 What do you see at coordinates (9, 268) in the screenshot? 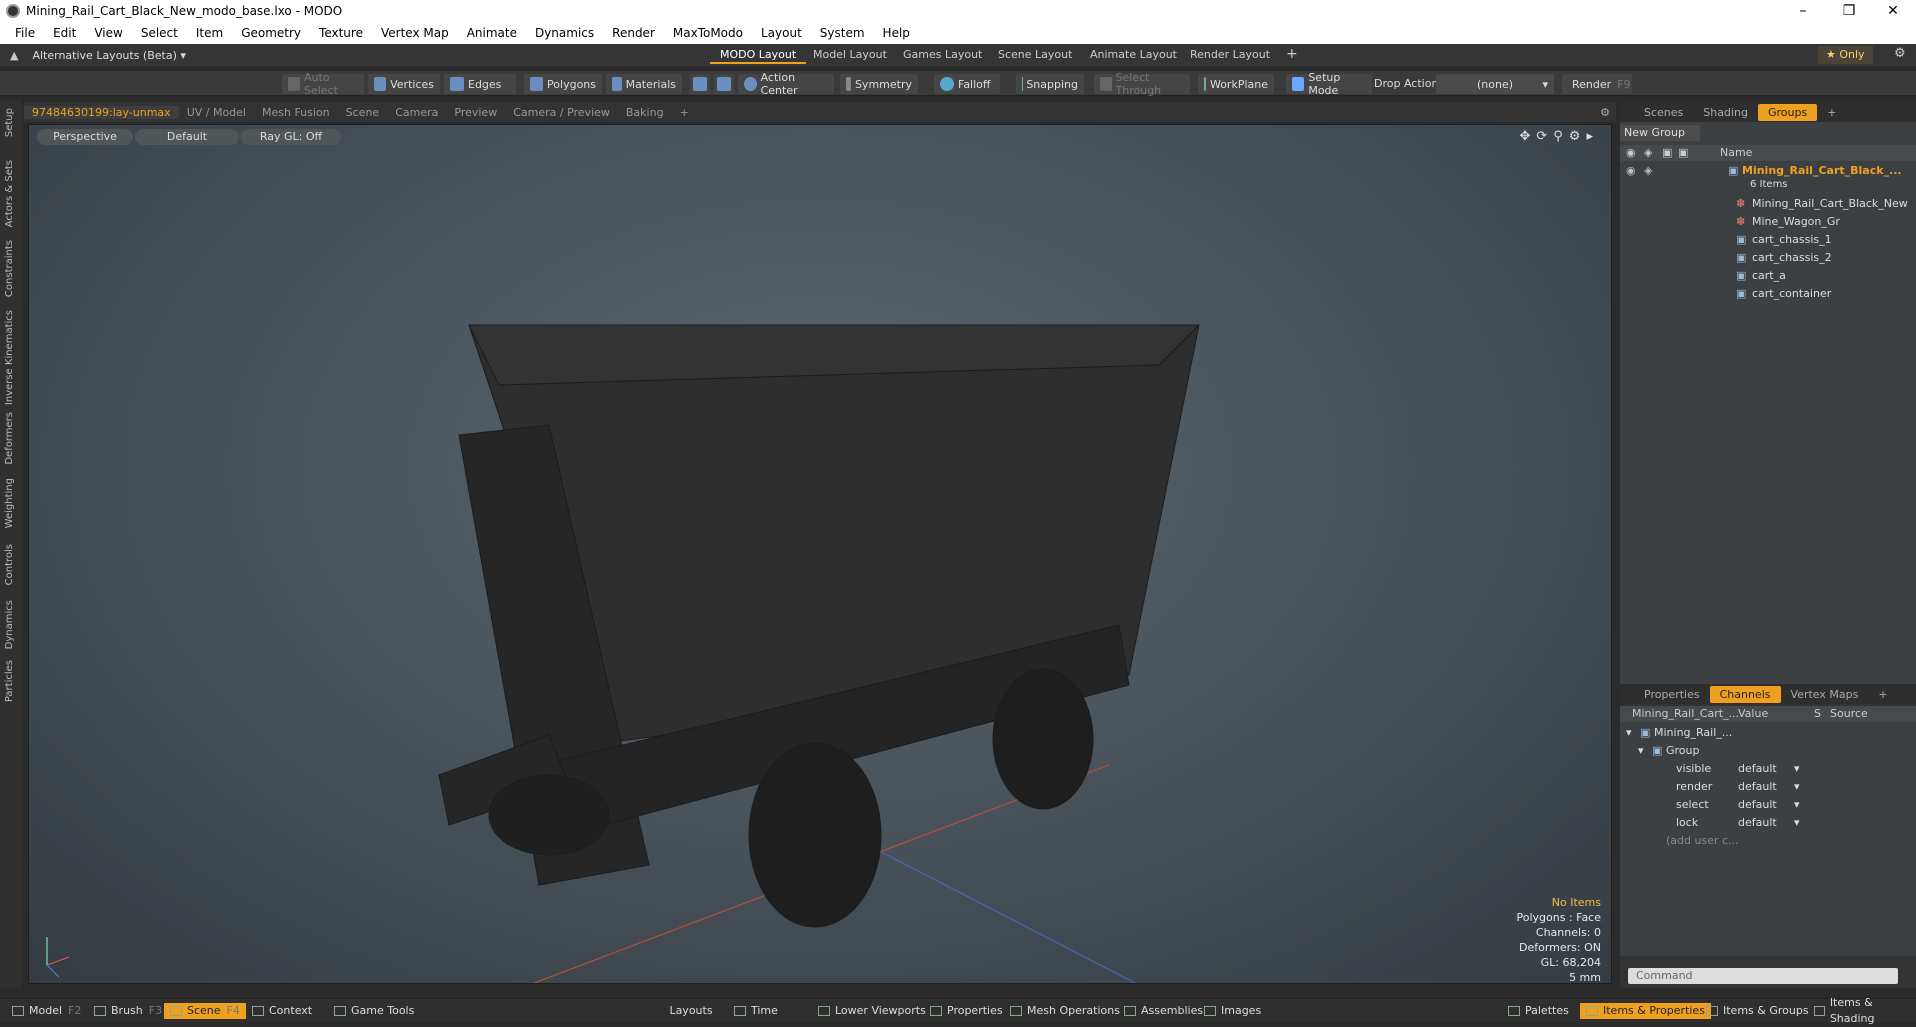
I see `tab-constraints: Constraints` at bounding box center [9, 268].